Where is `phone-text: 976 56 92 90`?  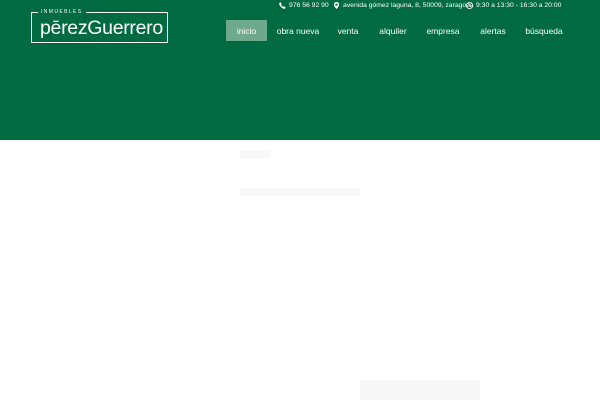 phone-text: 976 56 92 90 is located at coordinates (309, 5).